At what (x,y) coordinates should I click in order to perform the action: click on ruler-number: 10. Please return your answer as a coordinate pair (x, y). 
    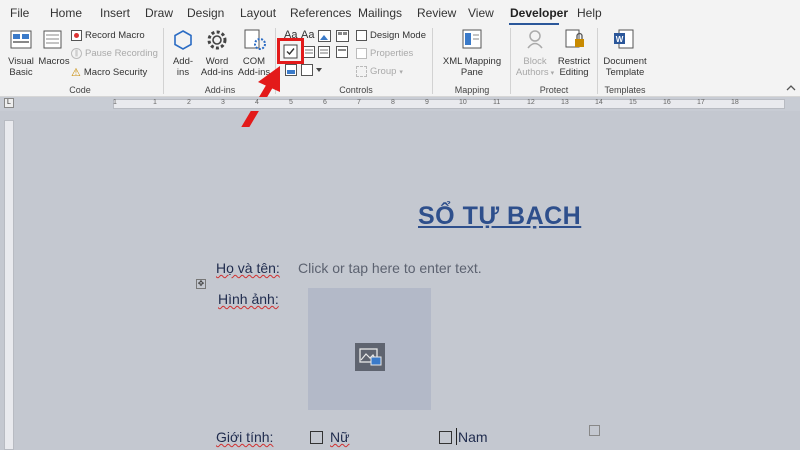
    Looking at the image, I should click on (463, 102).